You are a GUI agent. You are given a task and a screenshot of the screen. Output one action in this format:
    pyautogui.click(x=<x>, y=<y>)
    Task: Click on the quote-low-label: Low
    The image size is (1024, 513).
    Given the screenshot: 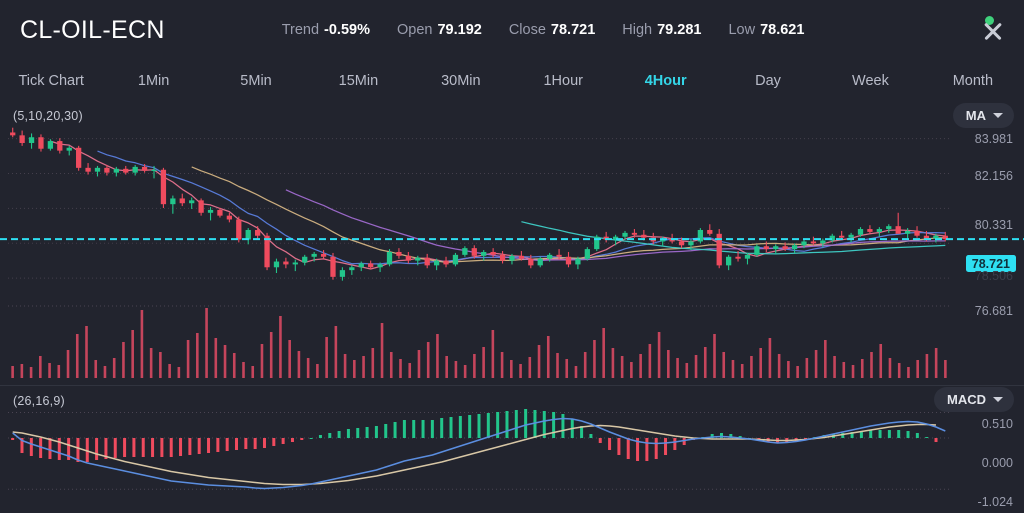 What is the action you would take?
    pyautogui.click(x=742, y=30)
    